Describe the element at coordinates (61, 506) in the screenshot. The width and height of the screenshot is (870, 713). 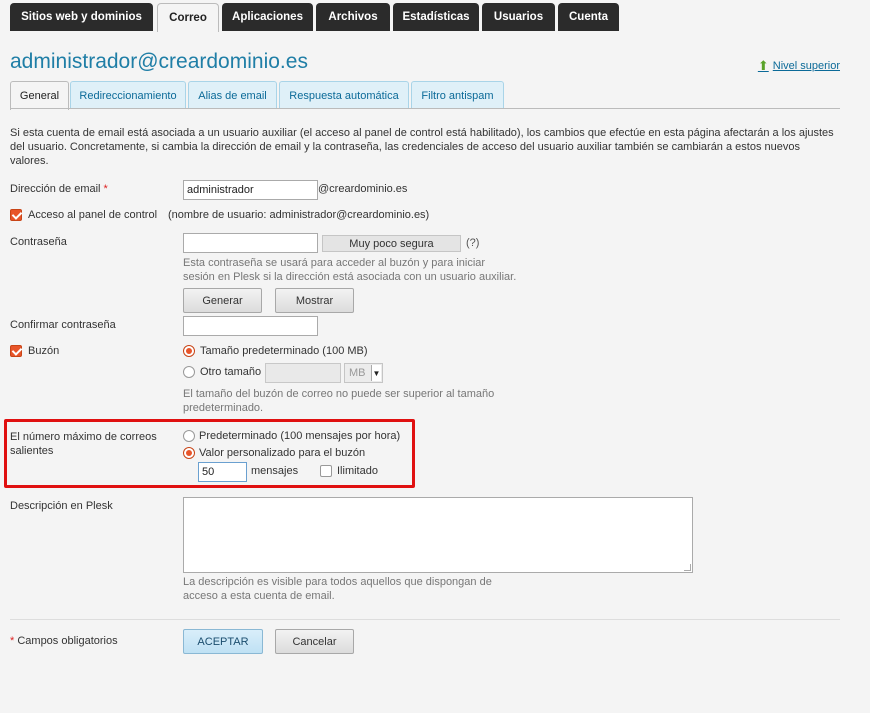
I see `description-label: Descripción en Plesk` at that location.